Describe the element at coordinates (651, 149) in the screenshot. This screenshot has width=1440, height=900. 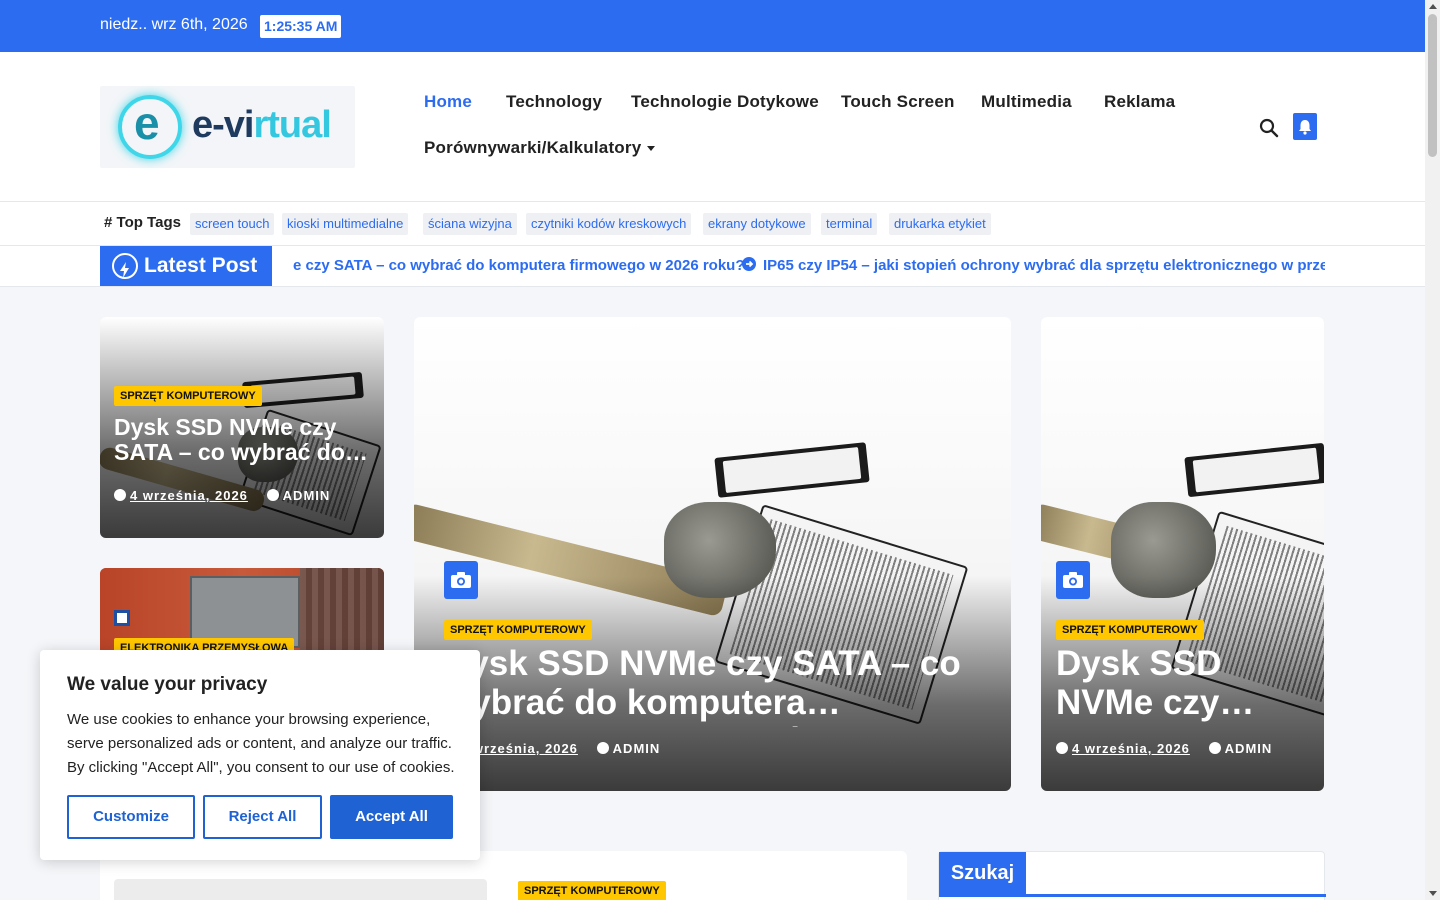
I see `caret-down-icon` at that location.